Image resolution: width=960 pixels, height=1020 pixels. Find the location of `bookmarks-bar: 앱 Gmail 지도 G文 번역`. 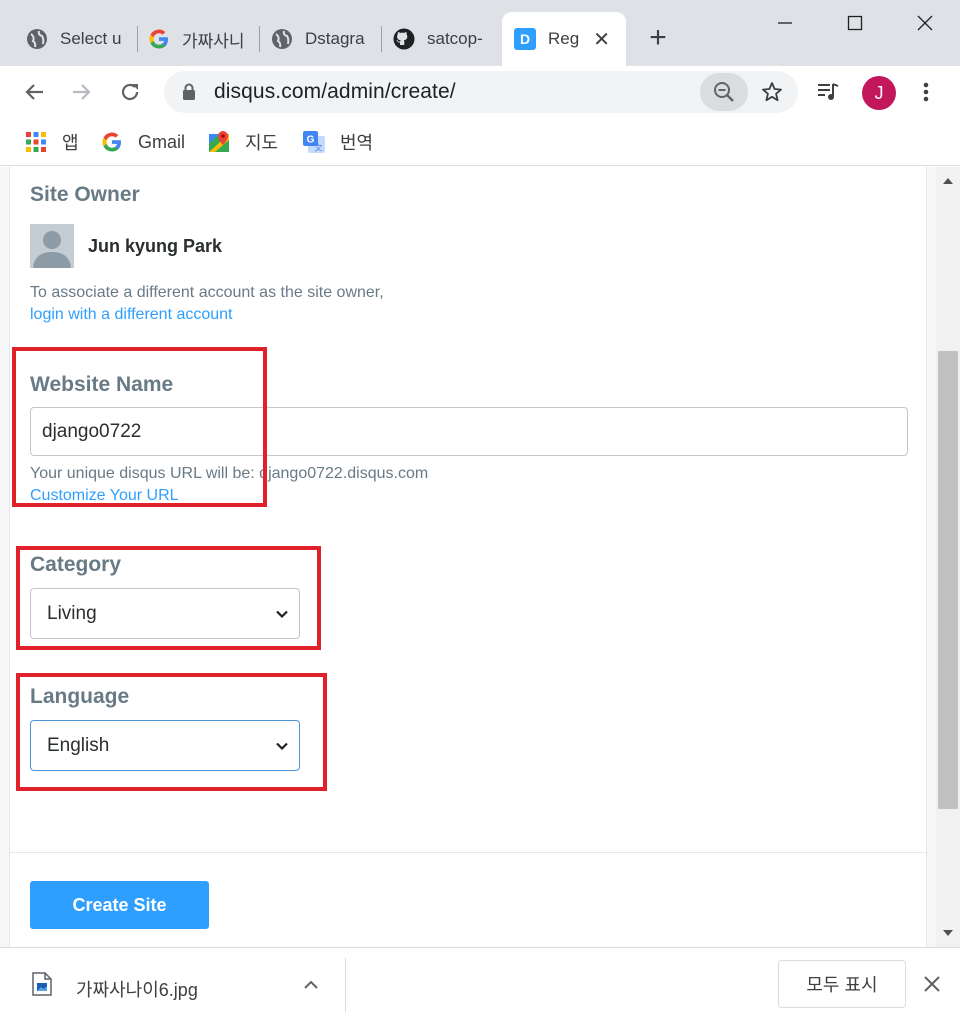

bookmarks-bar: 앱 Gmail 지도 G文 번역 is located at coordinates (480, 142).